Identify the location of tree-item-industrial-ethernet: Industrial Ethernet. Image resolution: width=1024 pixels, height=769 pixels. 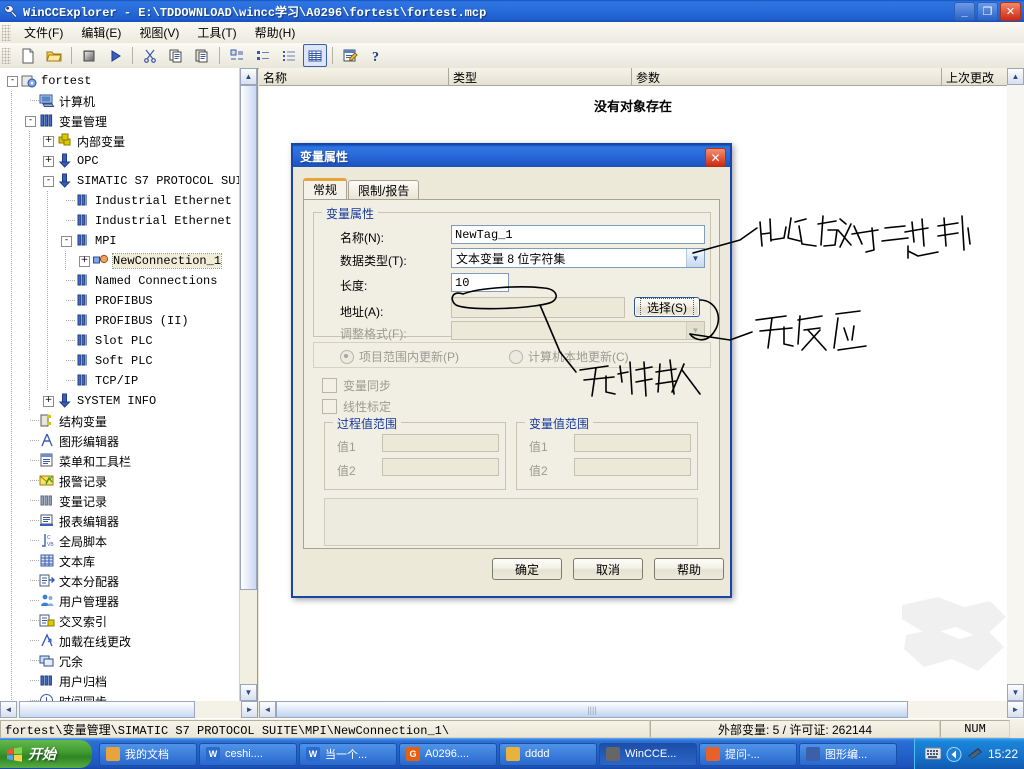
(118, 201).